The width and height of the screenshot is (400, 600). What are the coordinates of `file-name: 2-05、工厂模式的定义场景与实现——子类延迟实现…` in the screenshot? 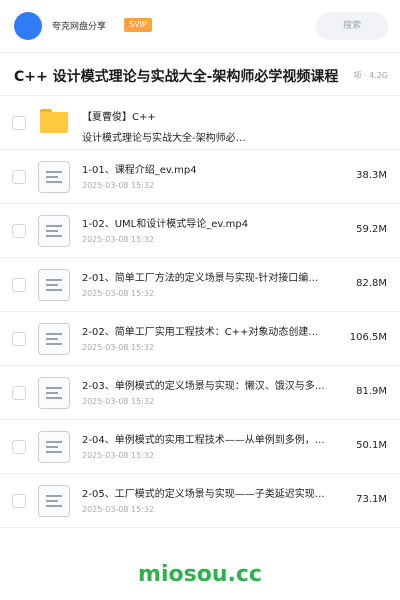 It's located at (203, 494).